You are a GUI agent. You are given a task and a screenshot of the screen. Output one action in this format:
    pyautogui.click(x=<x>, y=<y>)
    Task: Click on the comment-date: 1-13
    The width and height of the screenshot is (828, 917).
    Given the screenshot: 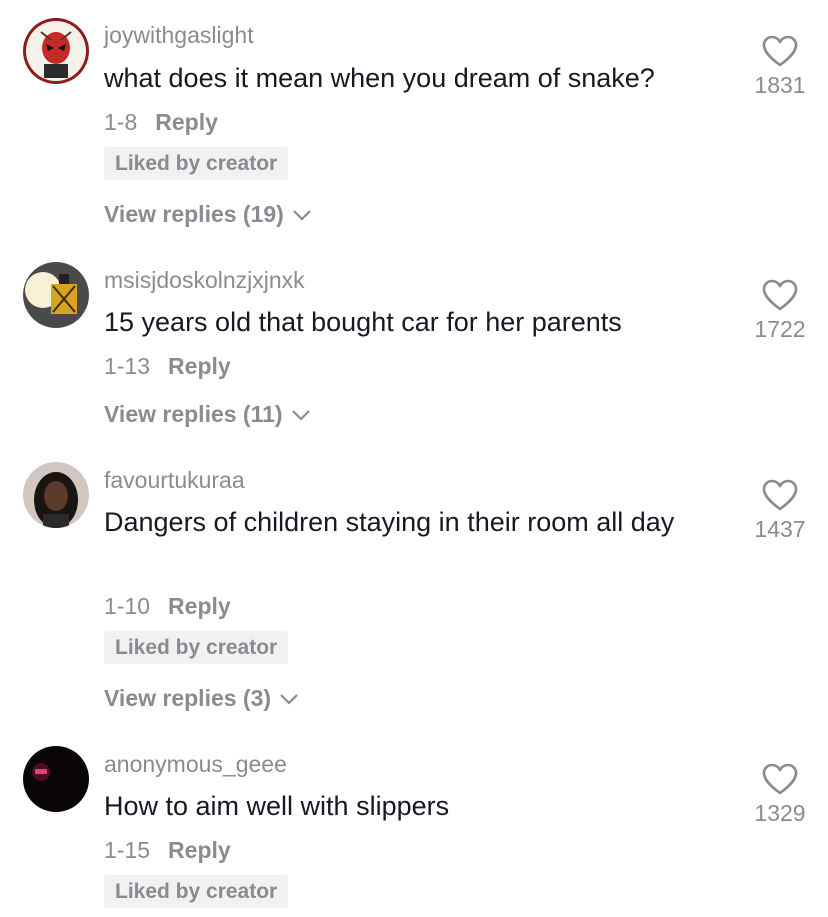 What is the action you would take?
    pyautogui.click(x=127, y=366)
    